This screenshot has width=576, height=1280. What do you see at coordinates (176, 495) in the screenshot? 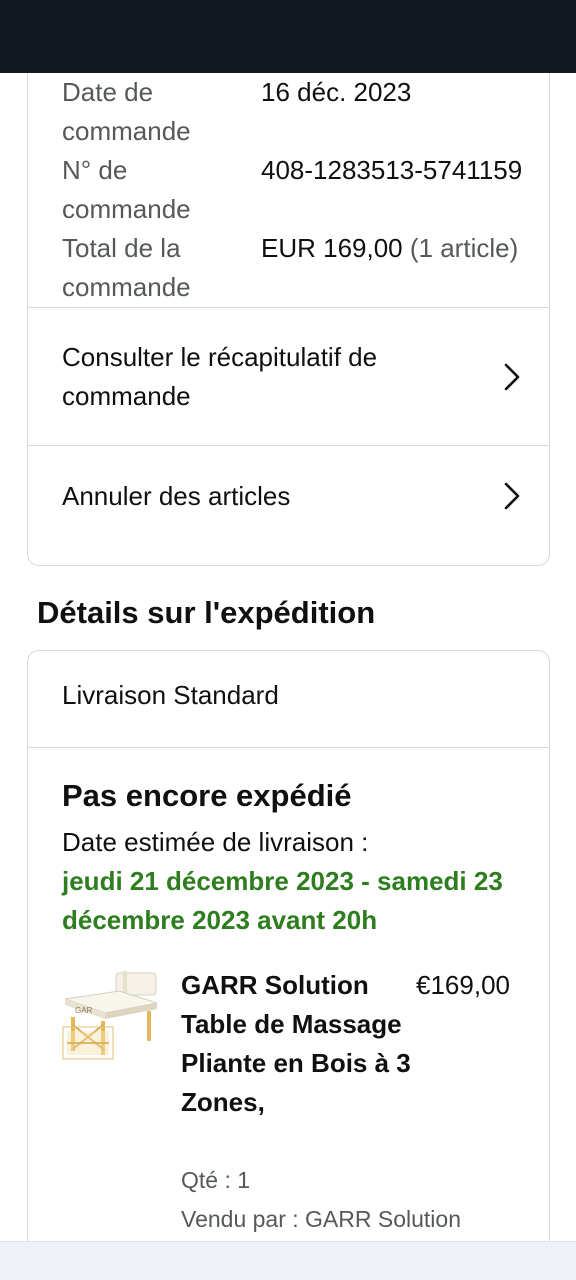
I see `cancel-items-label: Annuler des articles` at bounding box center [176, 495].